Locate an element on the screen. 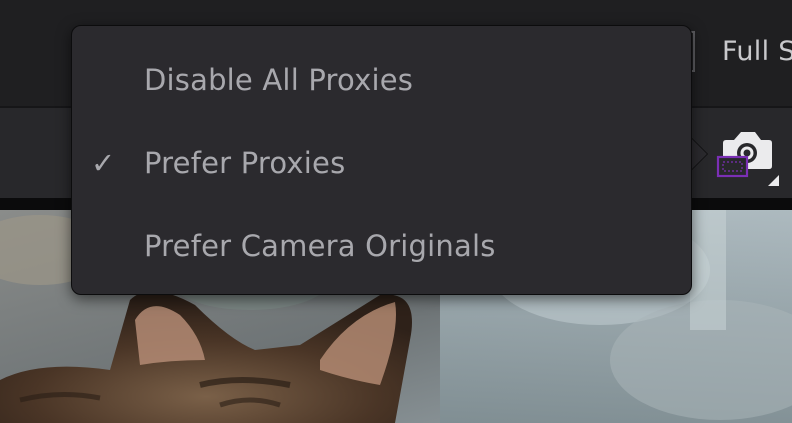  menu-item-label: Prefer Camera Originals is located at coordinates (320, 246).